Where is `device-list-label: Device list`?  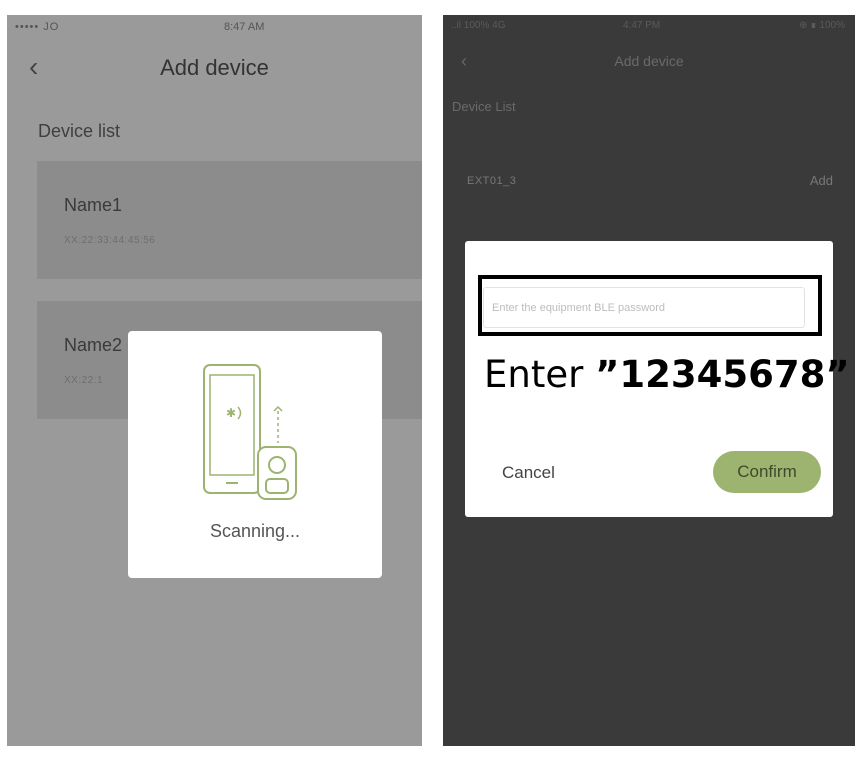 device-list-label: Device list is located at coordinates (79, 131).